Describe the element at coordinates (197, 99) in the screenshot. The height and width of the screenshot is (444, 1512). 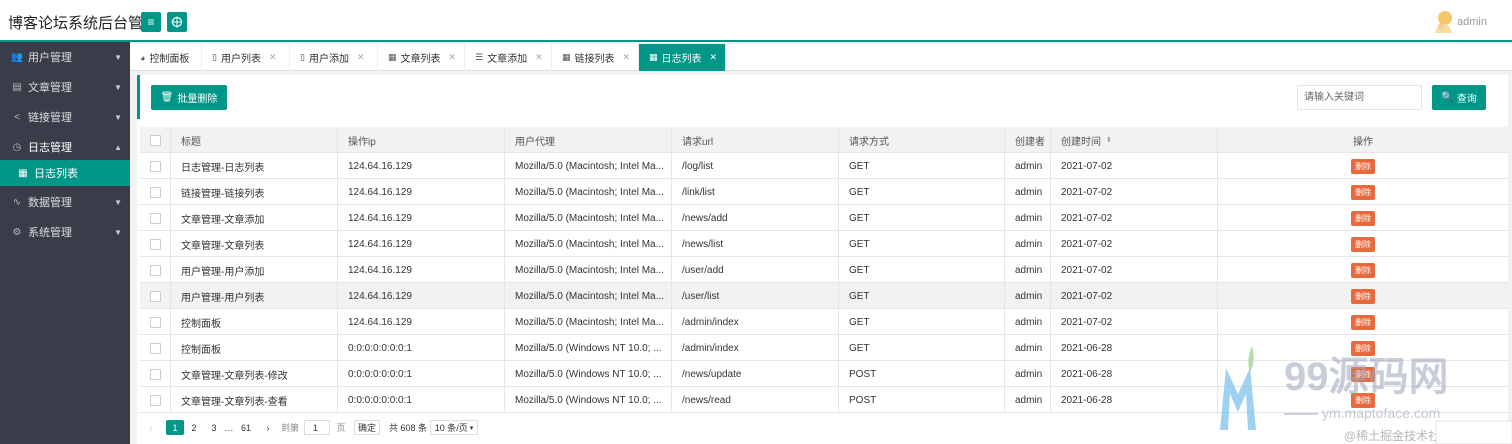
I see `batch-delete-label: 批量删除` at that location.